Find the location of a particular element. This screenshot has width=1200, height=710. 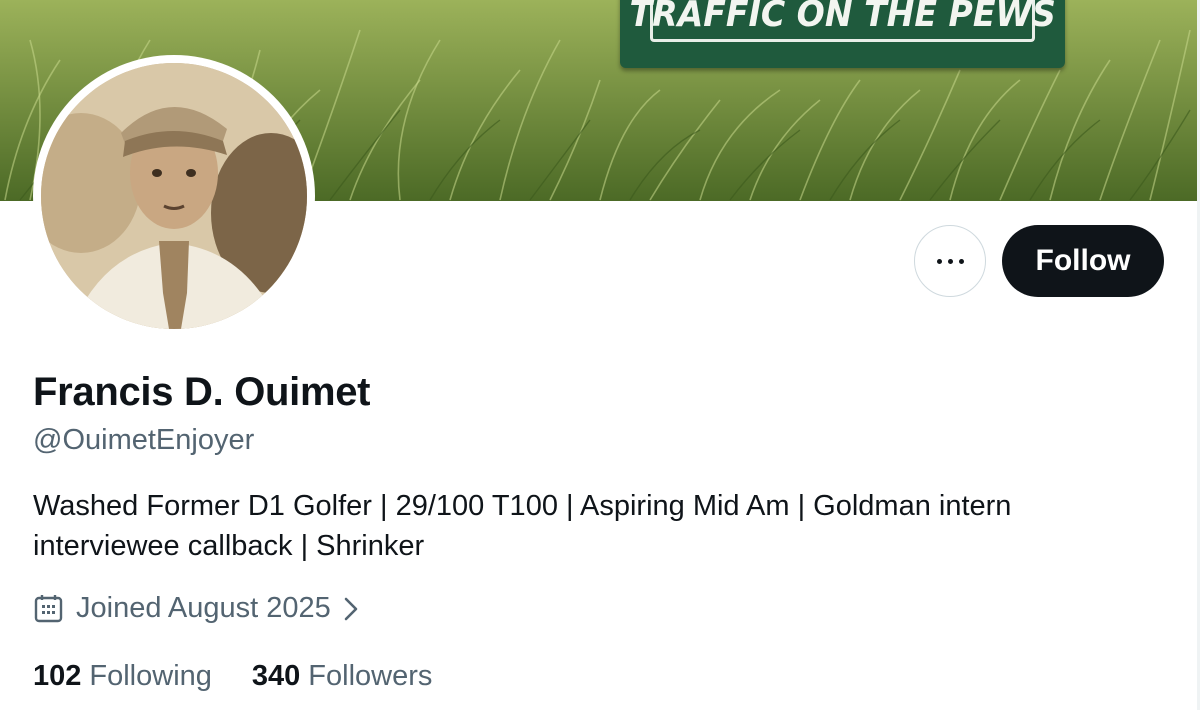

followers-label: Followers is located at coordinates (370, 676).